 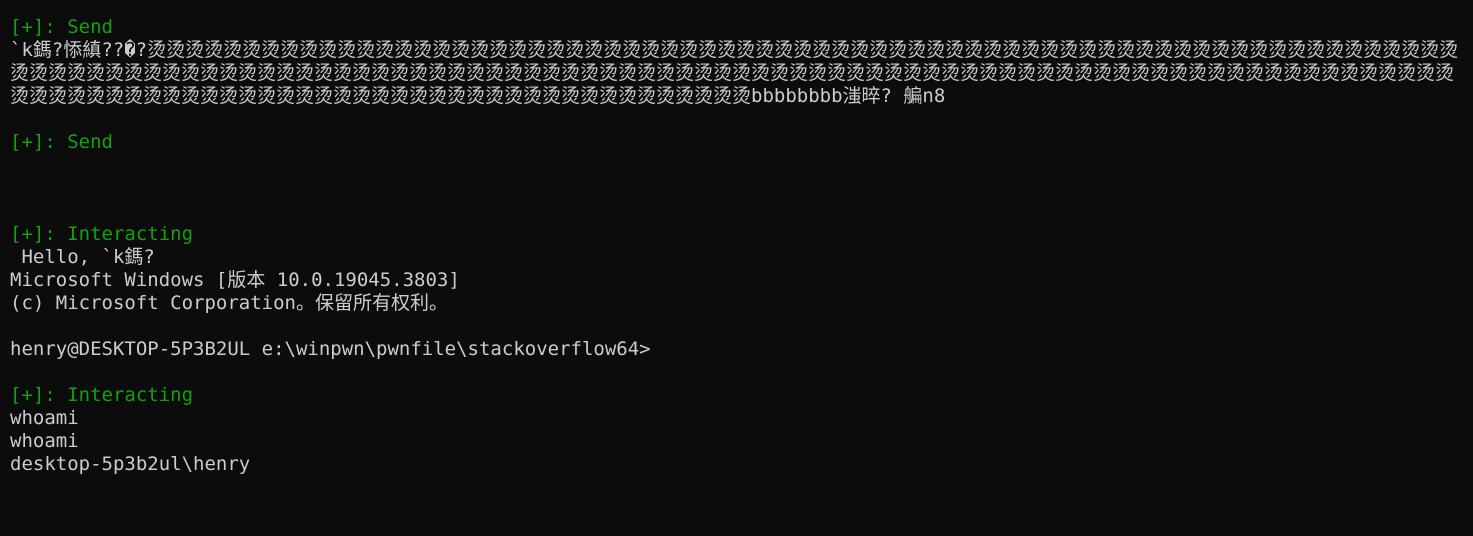 What do you see at coordinates (130, 464) in the screenshot?
I see `command-result: desktop-5p3b2ul\henry` at bounding box center [130, 464].